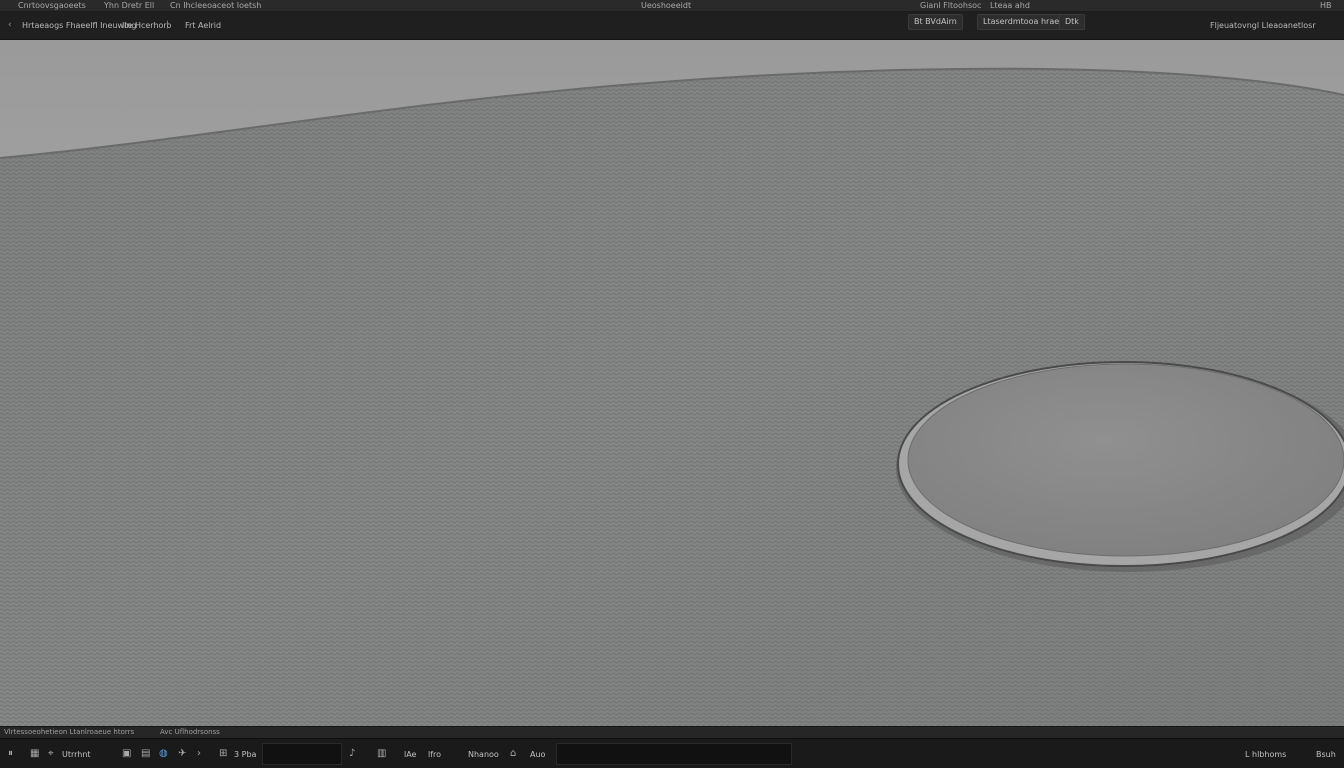 The height and width of the screenshot is (768, 1344). What do you see at coordinates (483, 754) in the screenshot?
I see `scale-label: Nhanoo` at bounding box center [483, 754].